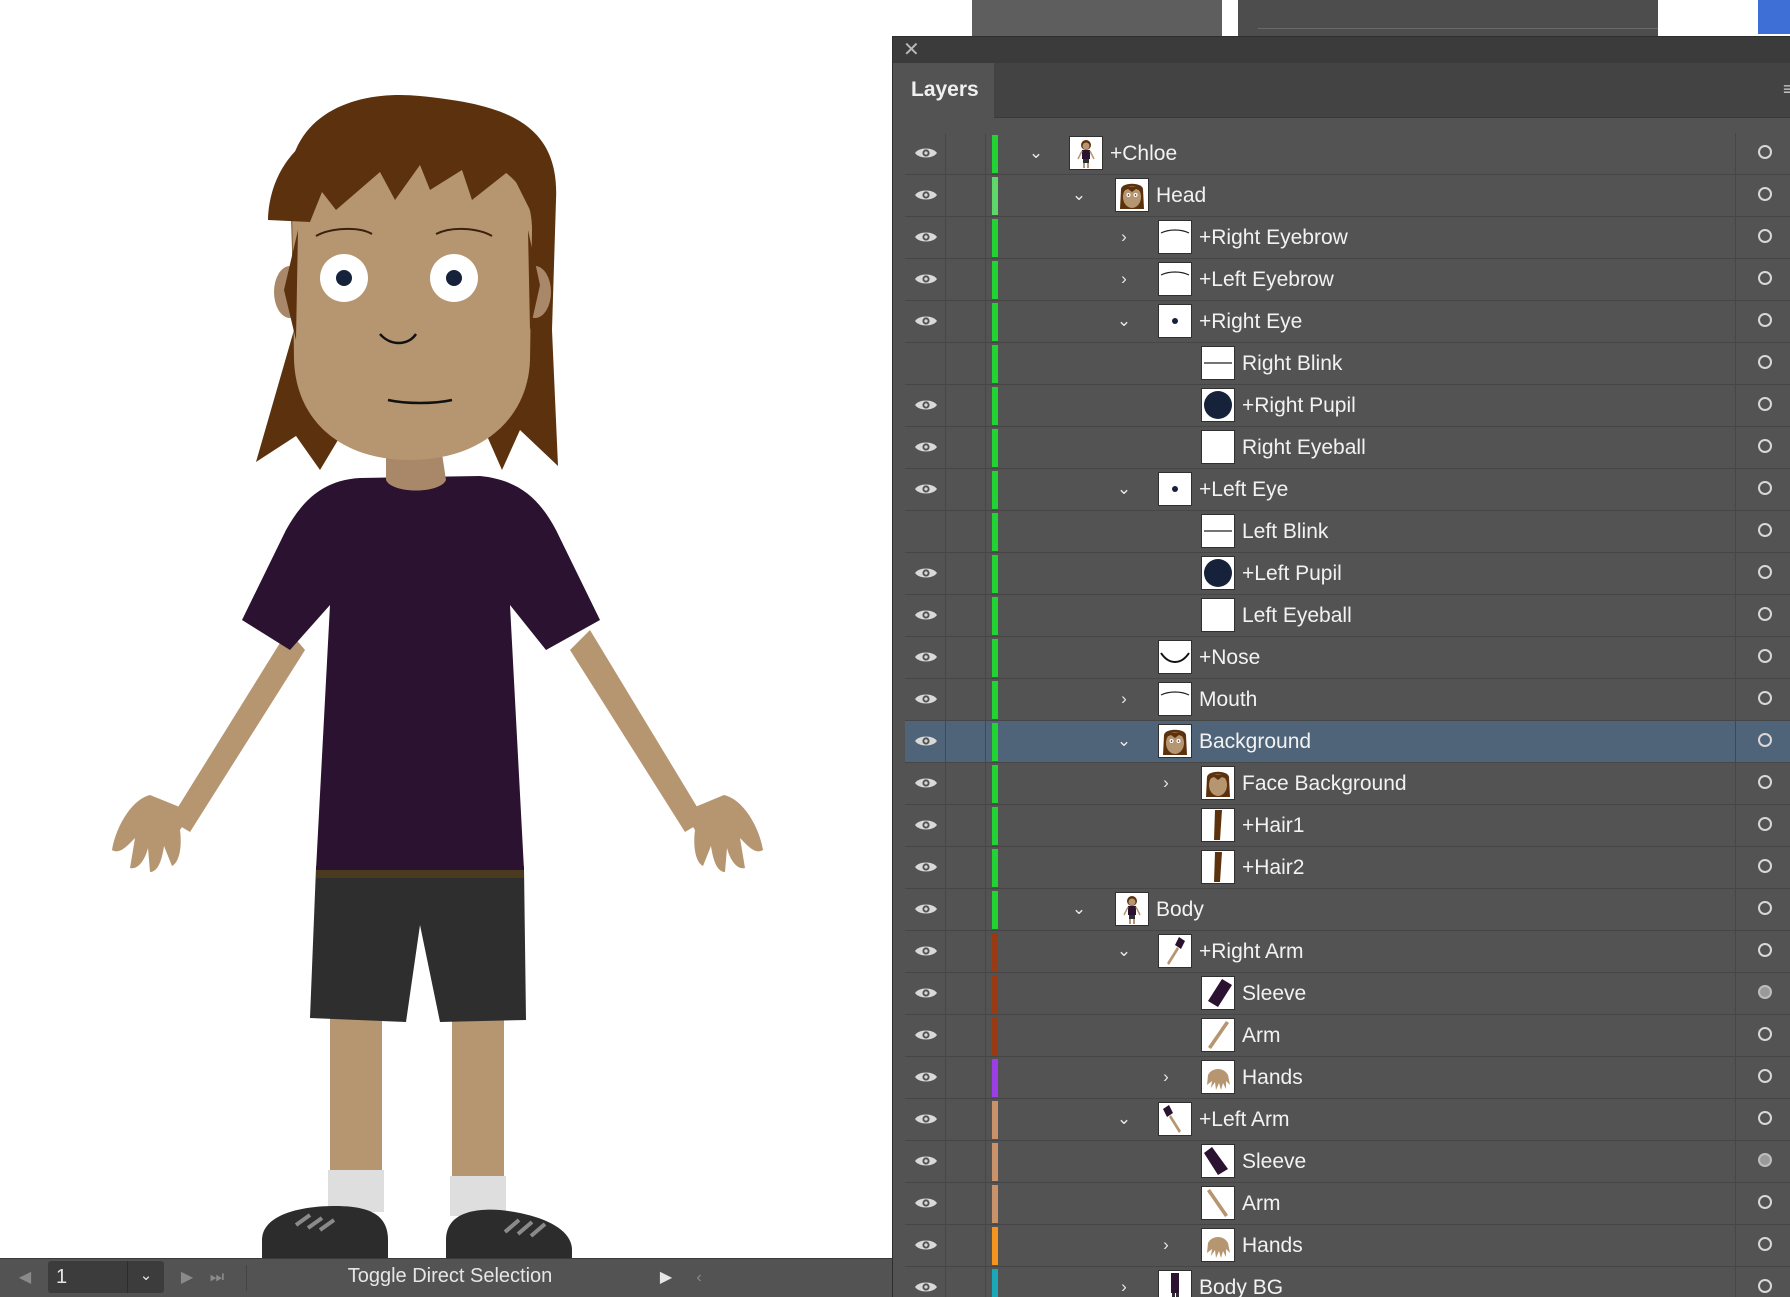 This screenshot has width=1790, height=1297. What do you see at coordinates (1347, 742) in the screenshot?
I see `layer-row-background: ⌄ Background` at bounding box center [1347, 742].